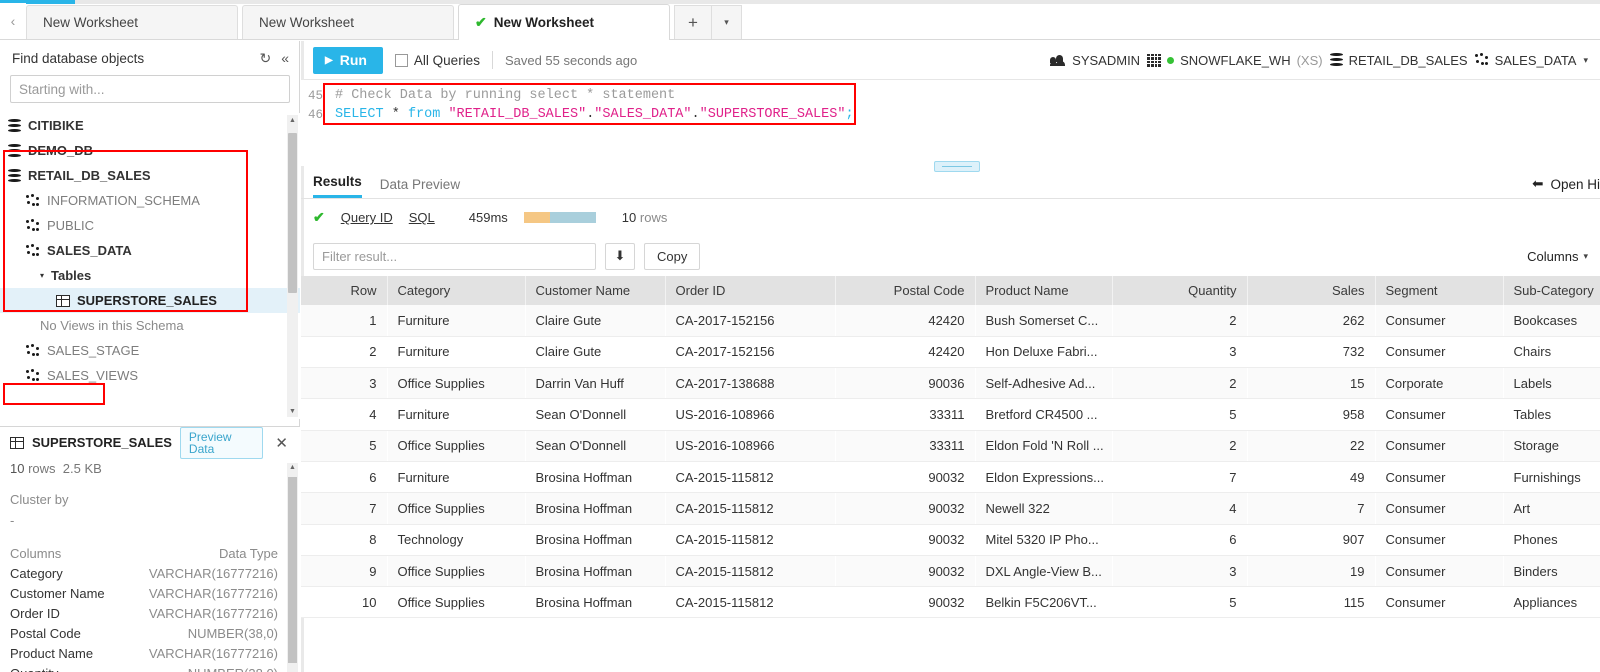 This screenshot has height=672, width=1600. I want to click on column-name: Postal Code, so click(45, 633).